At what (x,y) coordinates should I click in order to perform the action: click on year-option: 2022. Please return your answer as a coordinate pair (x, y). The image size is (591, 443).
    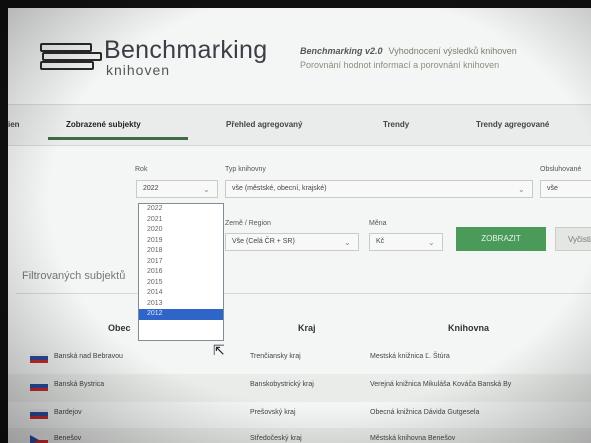
    Looking at the image, I should click on (181, 209).